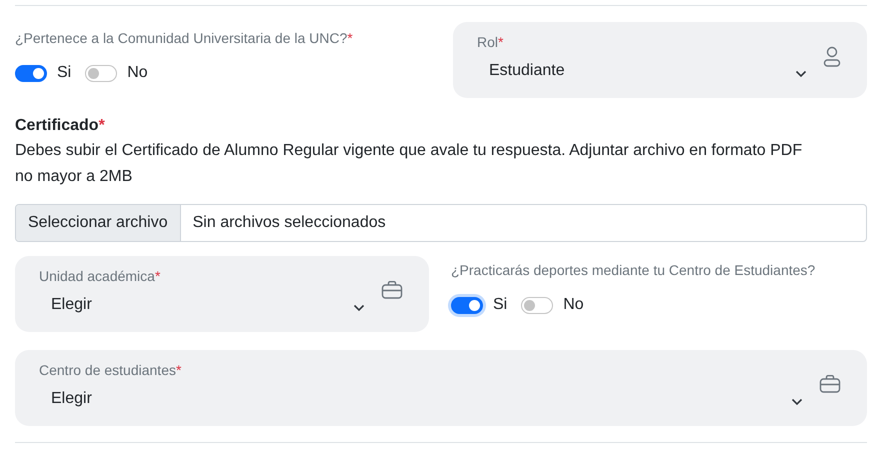  Describe the element at coordinates (527, 71) in the screenshot. I see `select-value: Estudiante` at that location.